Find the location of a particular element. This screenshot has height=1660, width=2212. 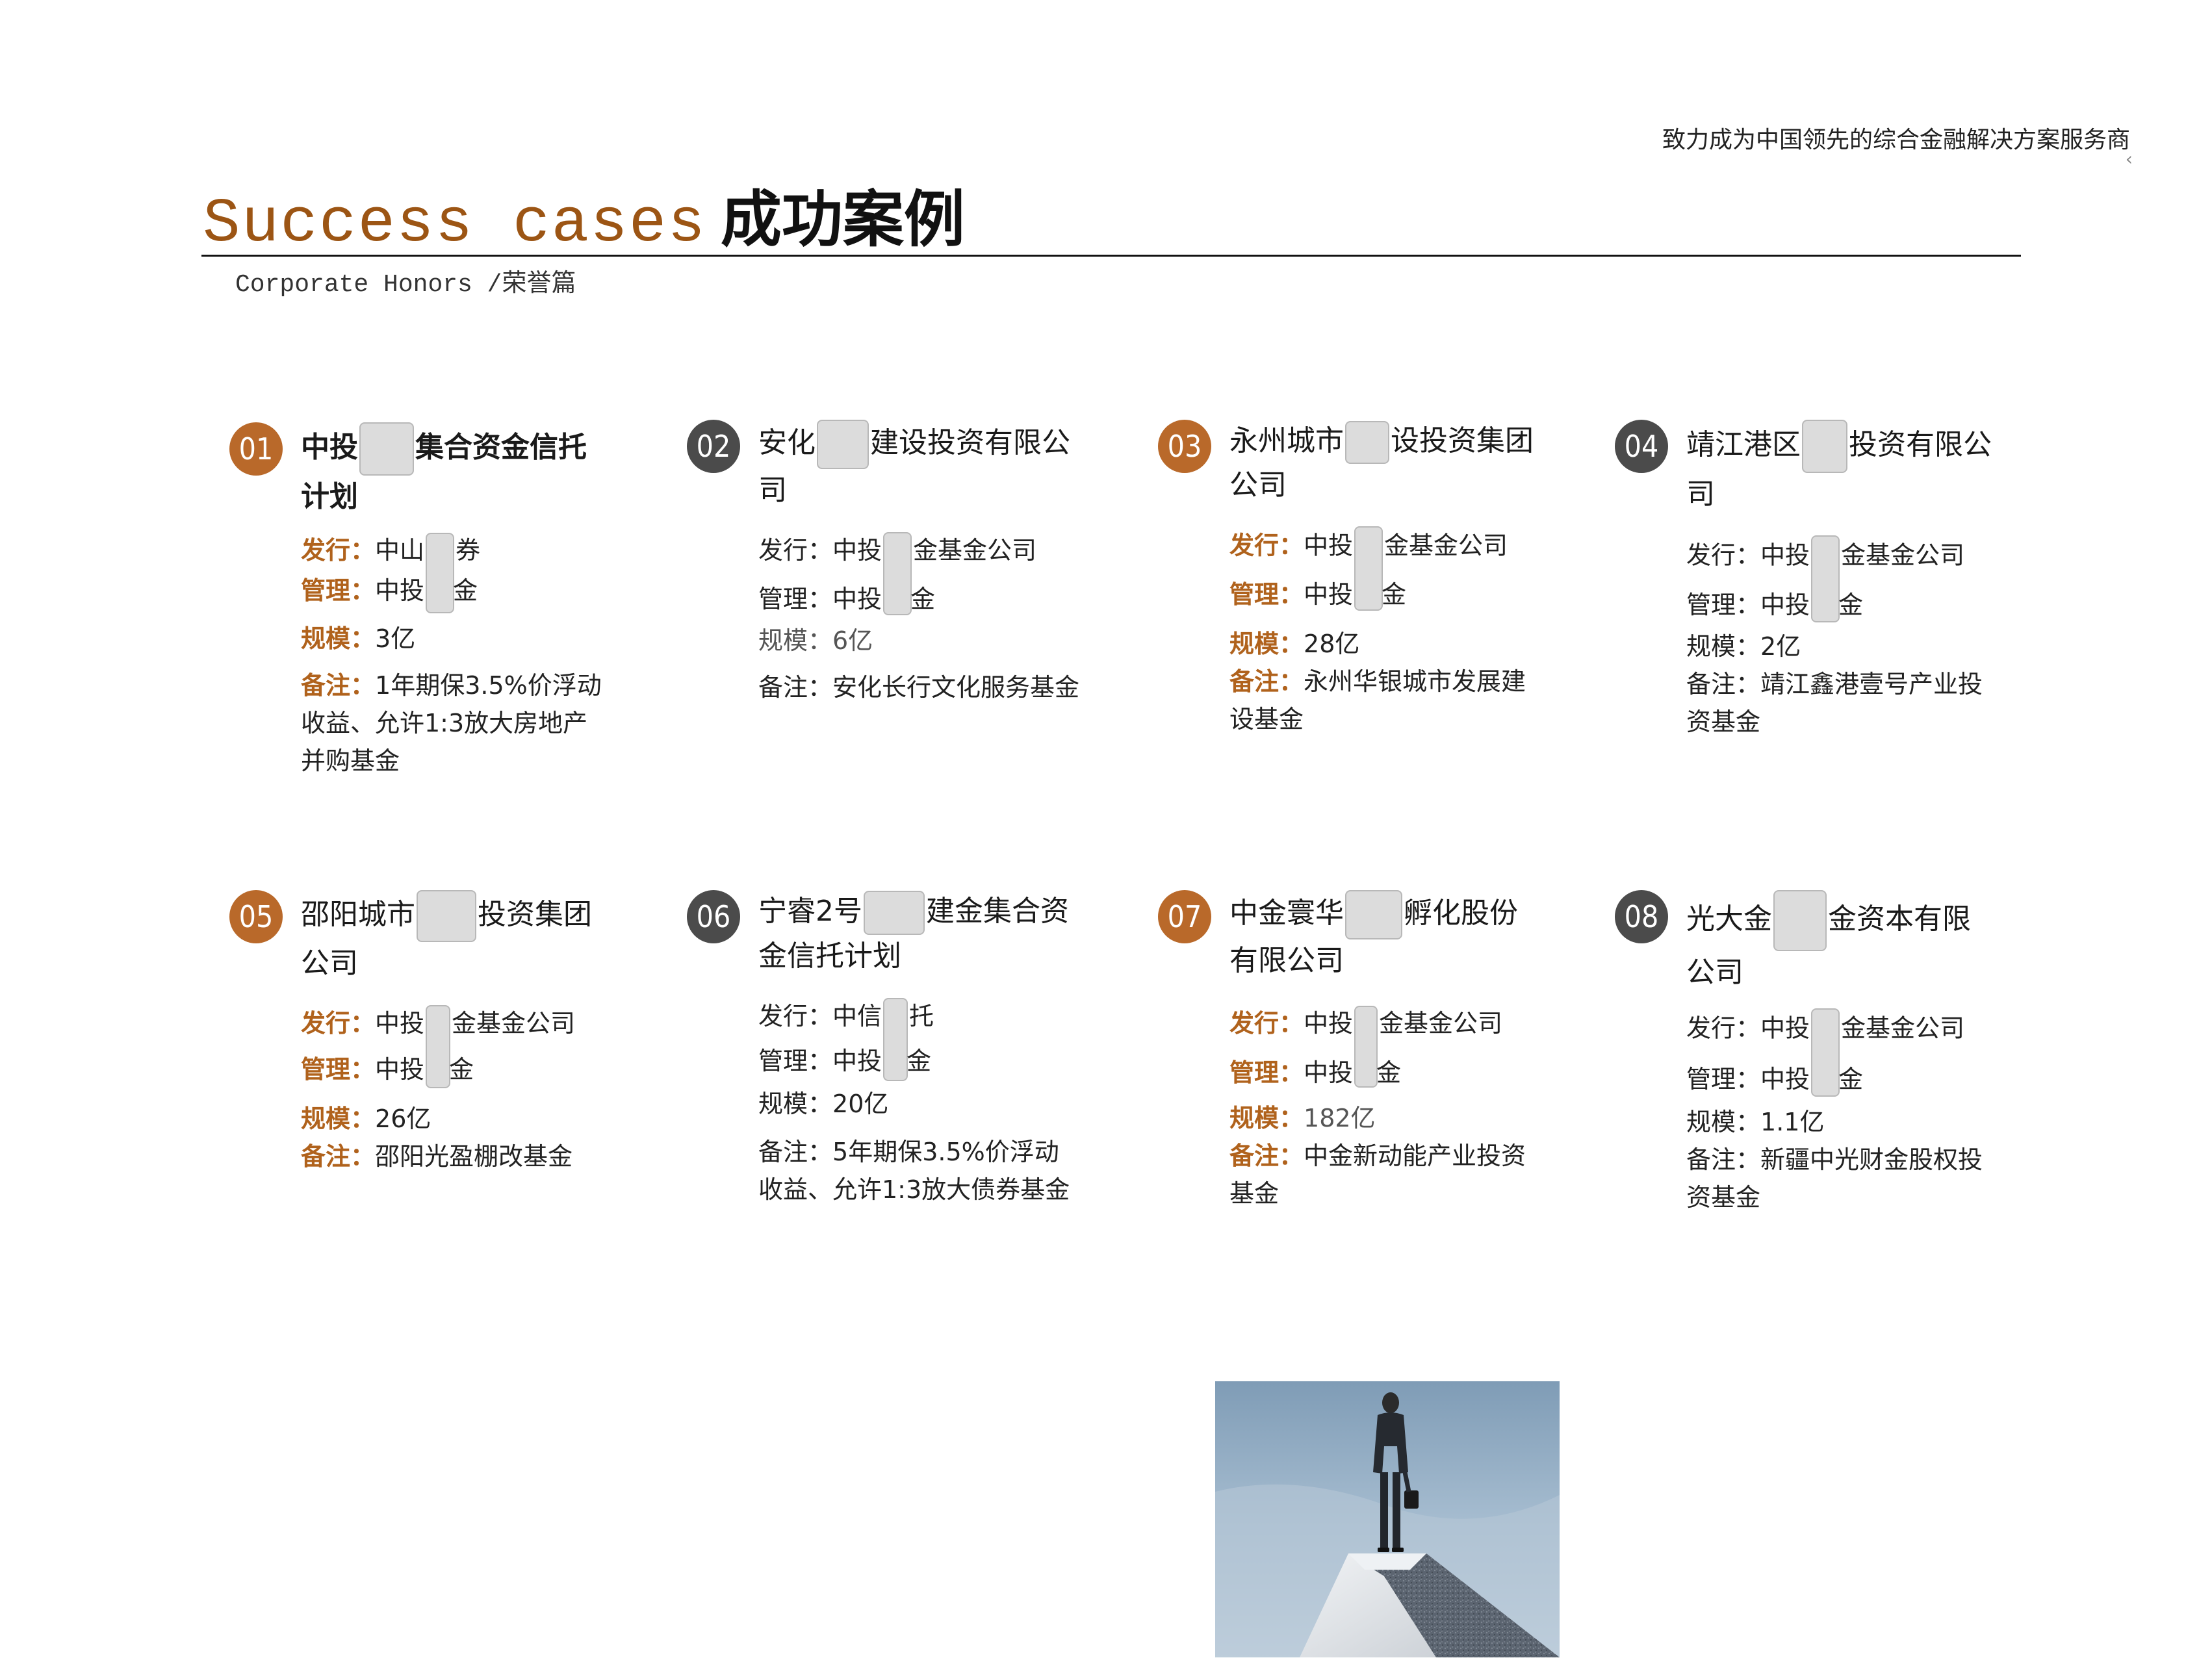

case-name-part: 宁睿2号 is located at coordinates (810, 911).